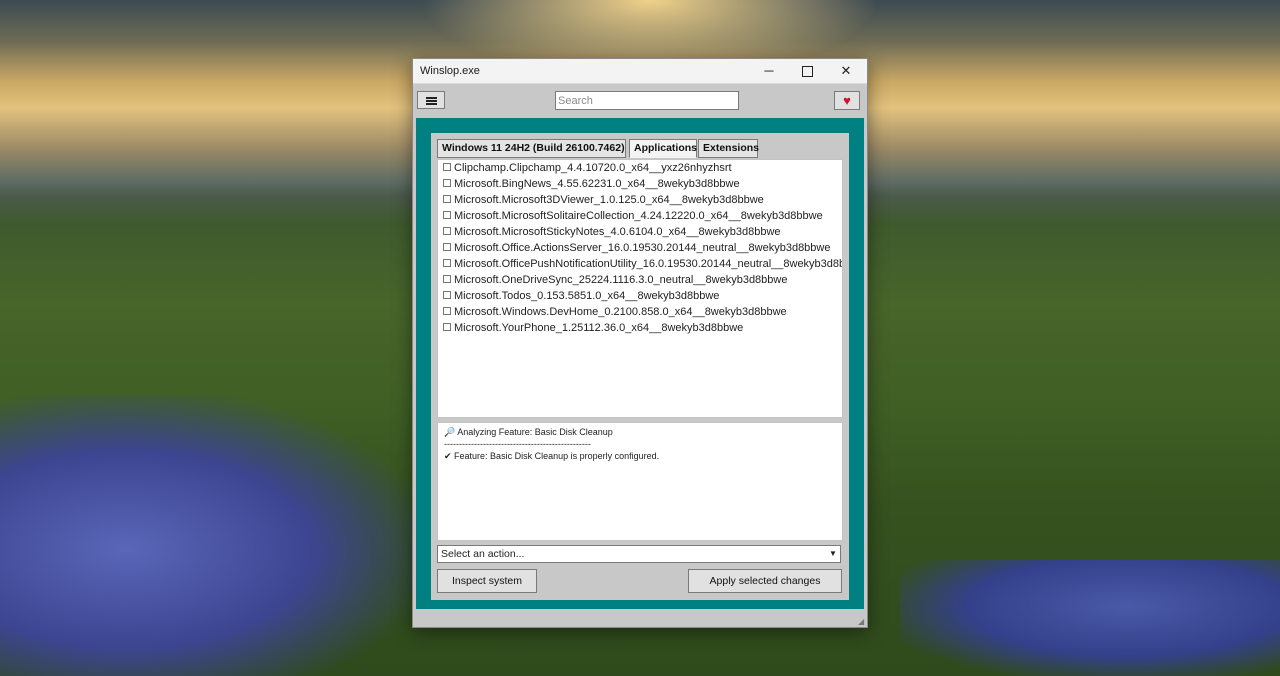  I want to click on chevron-down-icon: ▼, so click(833, 554).